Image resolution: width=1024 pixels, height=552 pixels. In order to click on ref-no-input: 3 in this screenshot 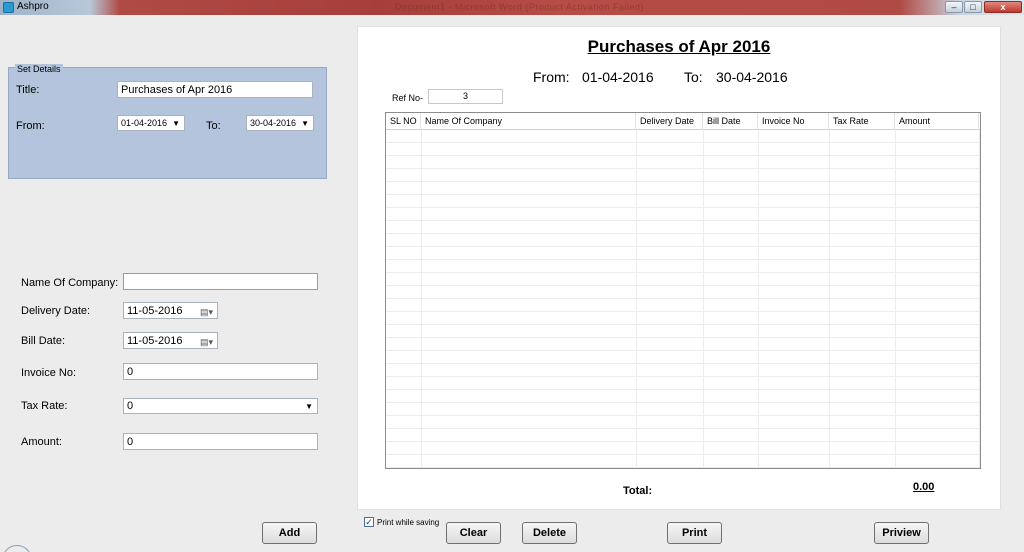, I will do `click(465, 96)`.